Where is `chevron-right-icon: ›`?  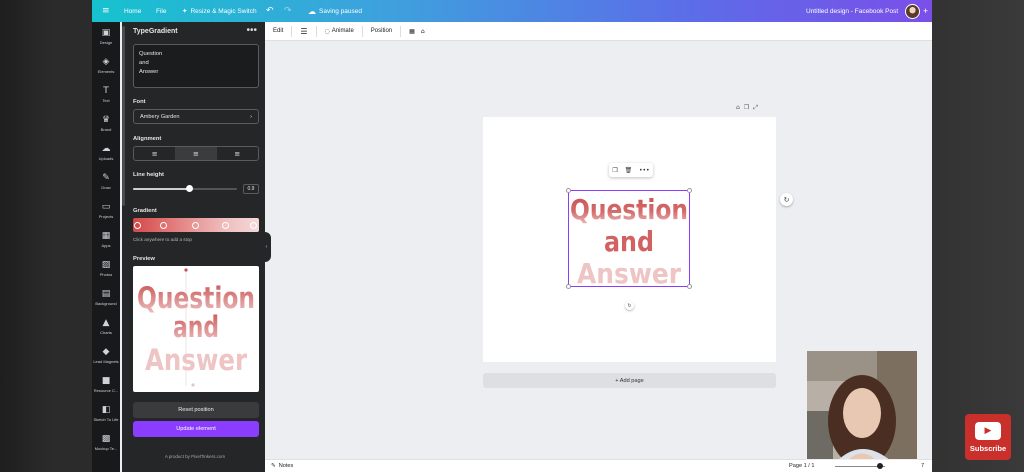
chevron-right-icon: › is located at coordinates (251, 116).